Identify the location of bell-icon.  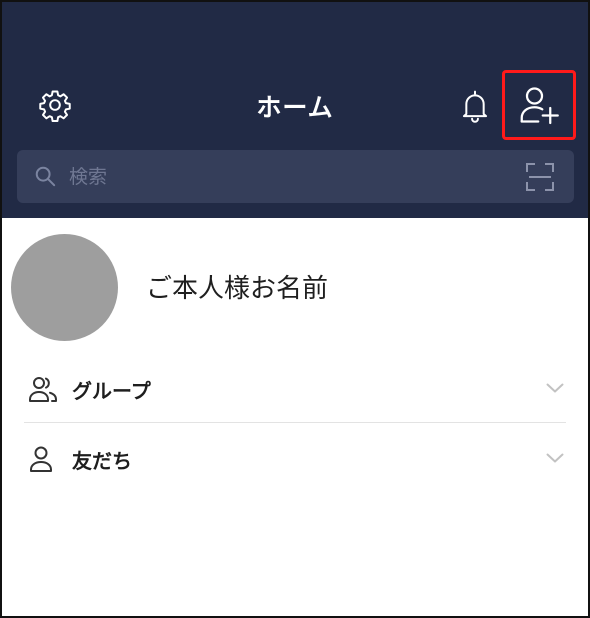
(475, 106).